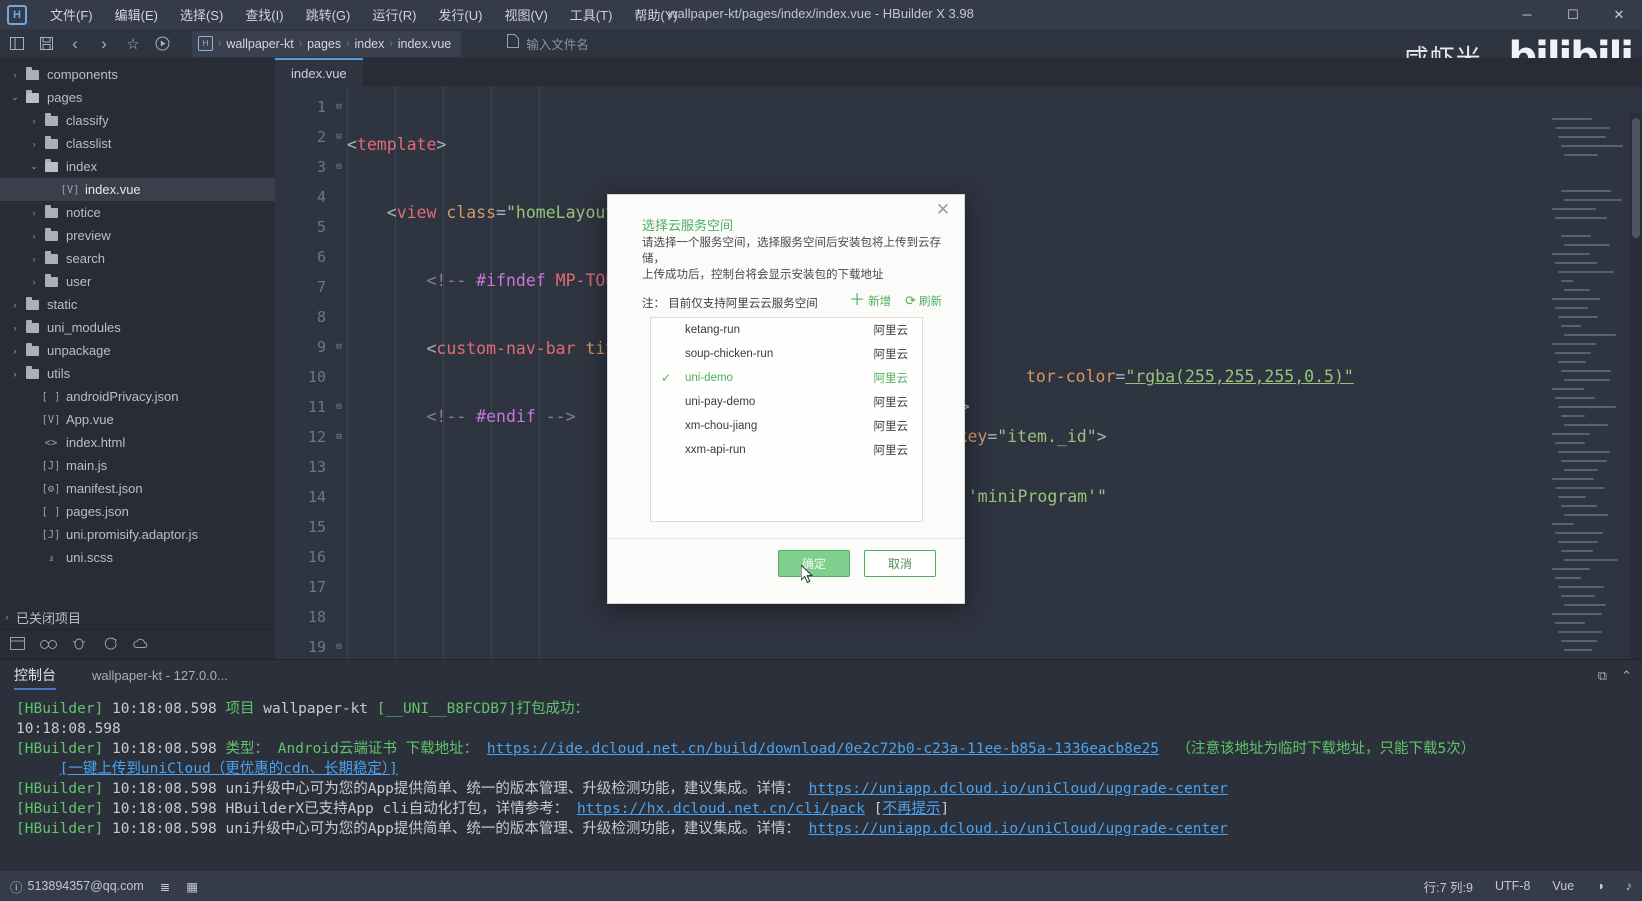 The width and height of the screenshot is (1642, 901). Describe the element at coordinates (1636, 178) in the screenshot. I see `scrollbar-thumb` at that location.